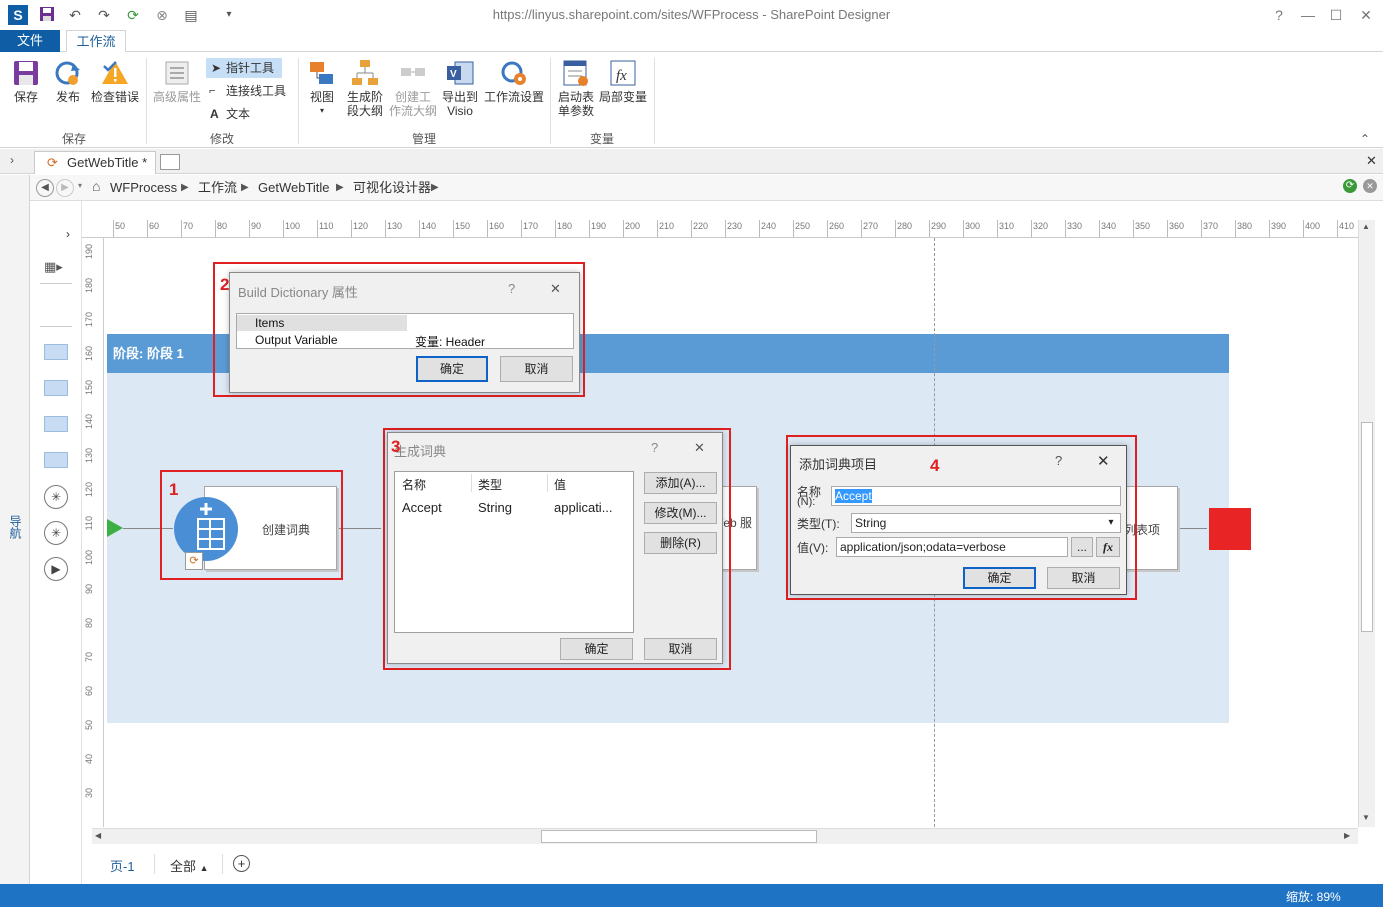 The height and width of the screenshot is (907, 1383). Describe the element at coordinates (98, 835) in the screenshot. I see `scroll-left-icon: ◀` at that location.